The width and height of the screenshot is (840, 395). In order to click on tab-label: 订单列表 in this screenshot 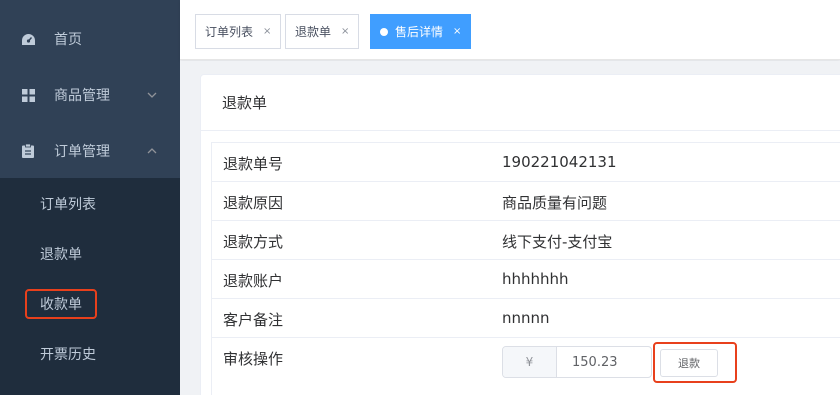, I will do `click(229, 32)`.